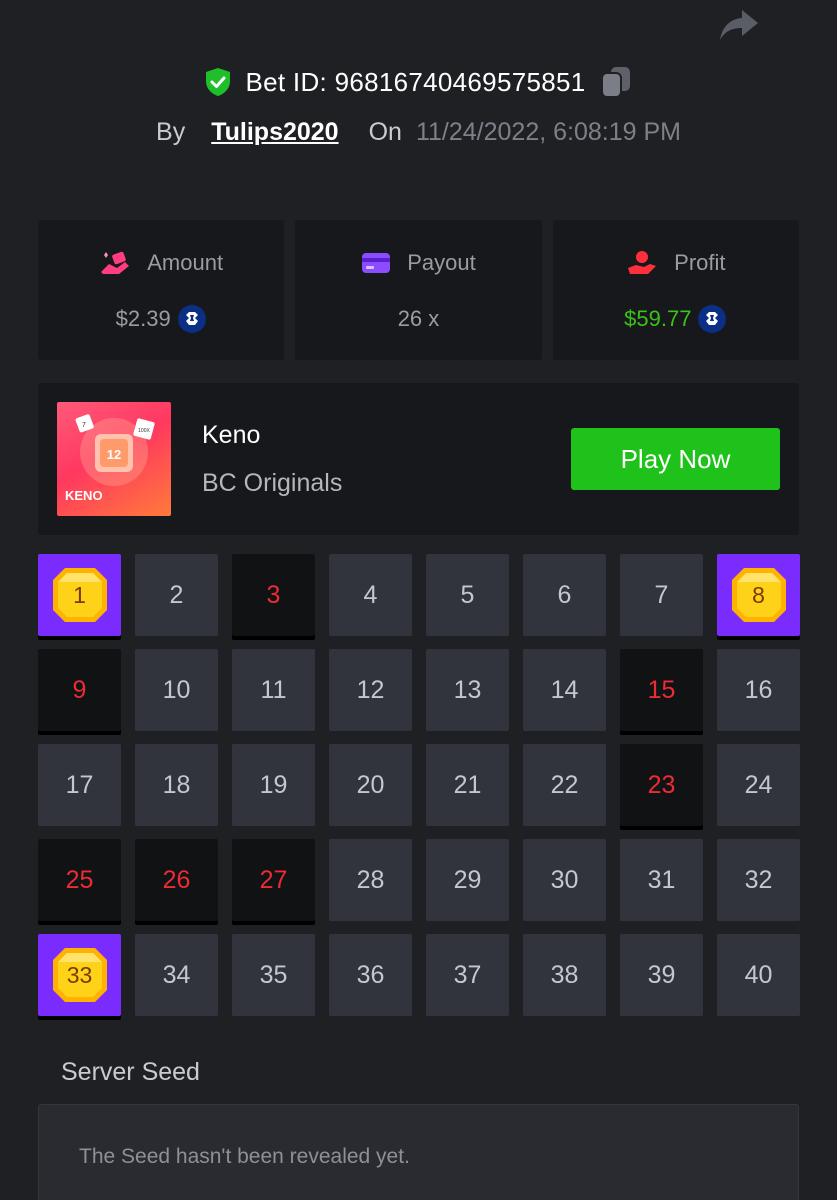 Image resolution: width=837 pixels, height=1200 pixels. What do you see at coordinates (143, 318) in the screenshot?
I see `amount-value: $2.39` at bounding box center [143, 318].